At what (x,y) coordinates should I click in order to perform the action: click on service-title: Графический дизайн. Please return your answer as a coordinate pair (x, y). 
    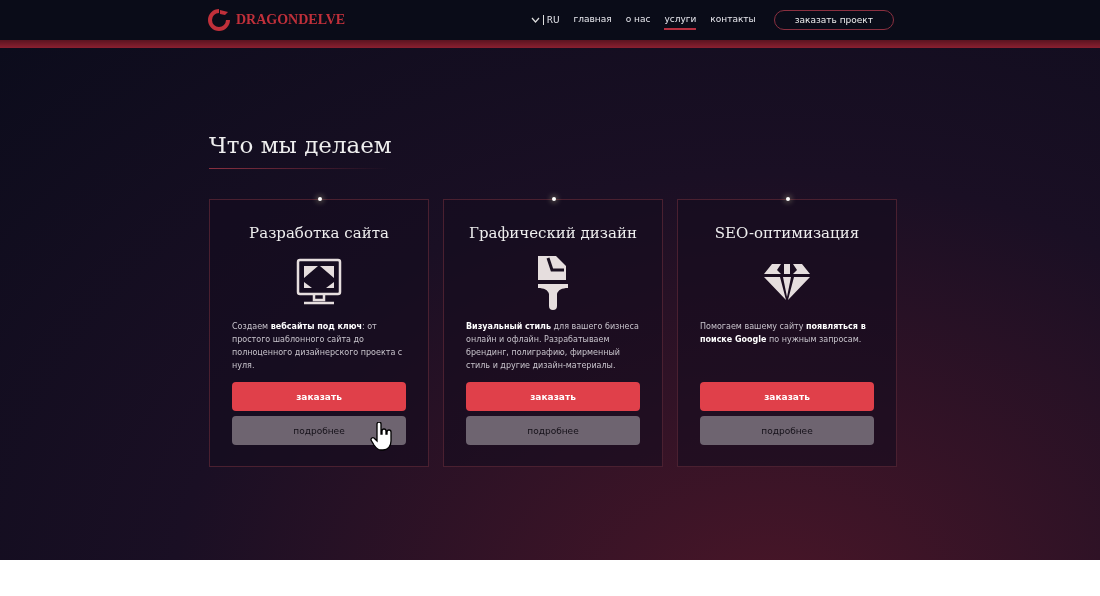
    Looking at the image, I should click on (553, 233).